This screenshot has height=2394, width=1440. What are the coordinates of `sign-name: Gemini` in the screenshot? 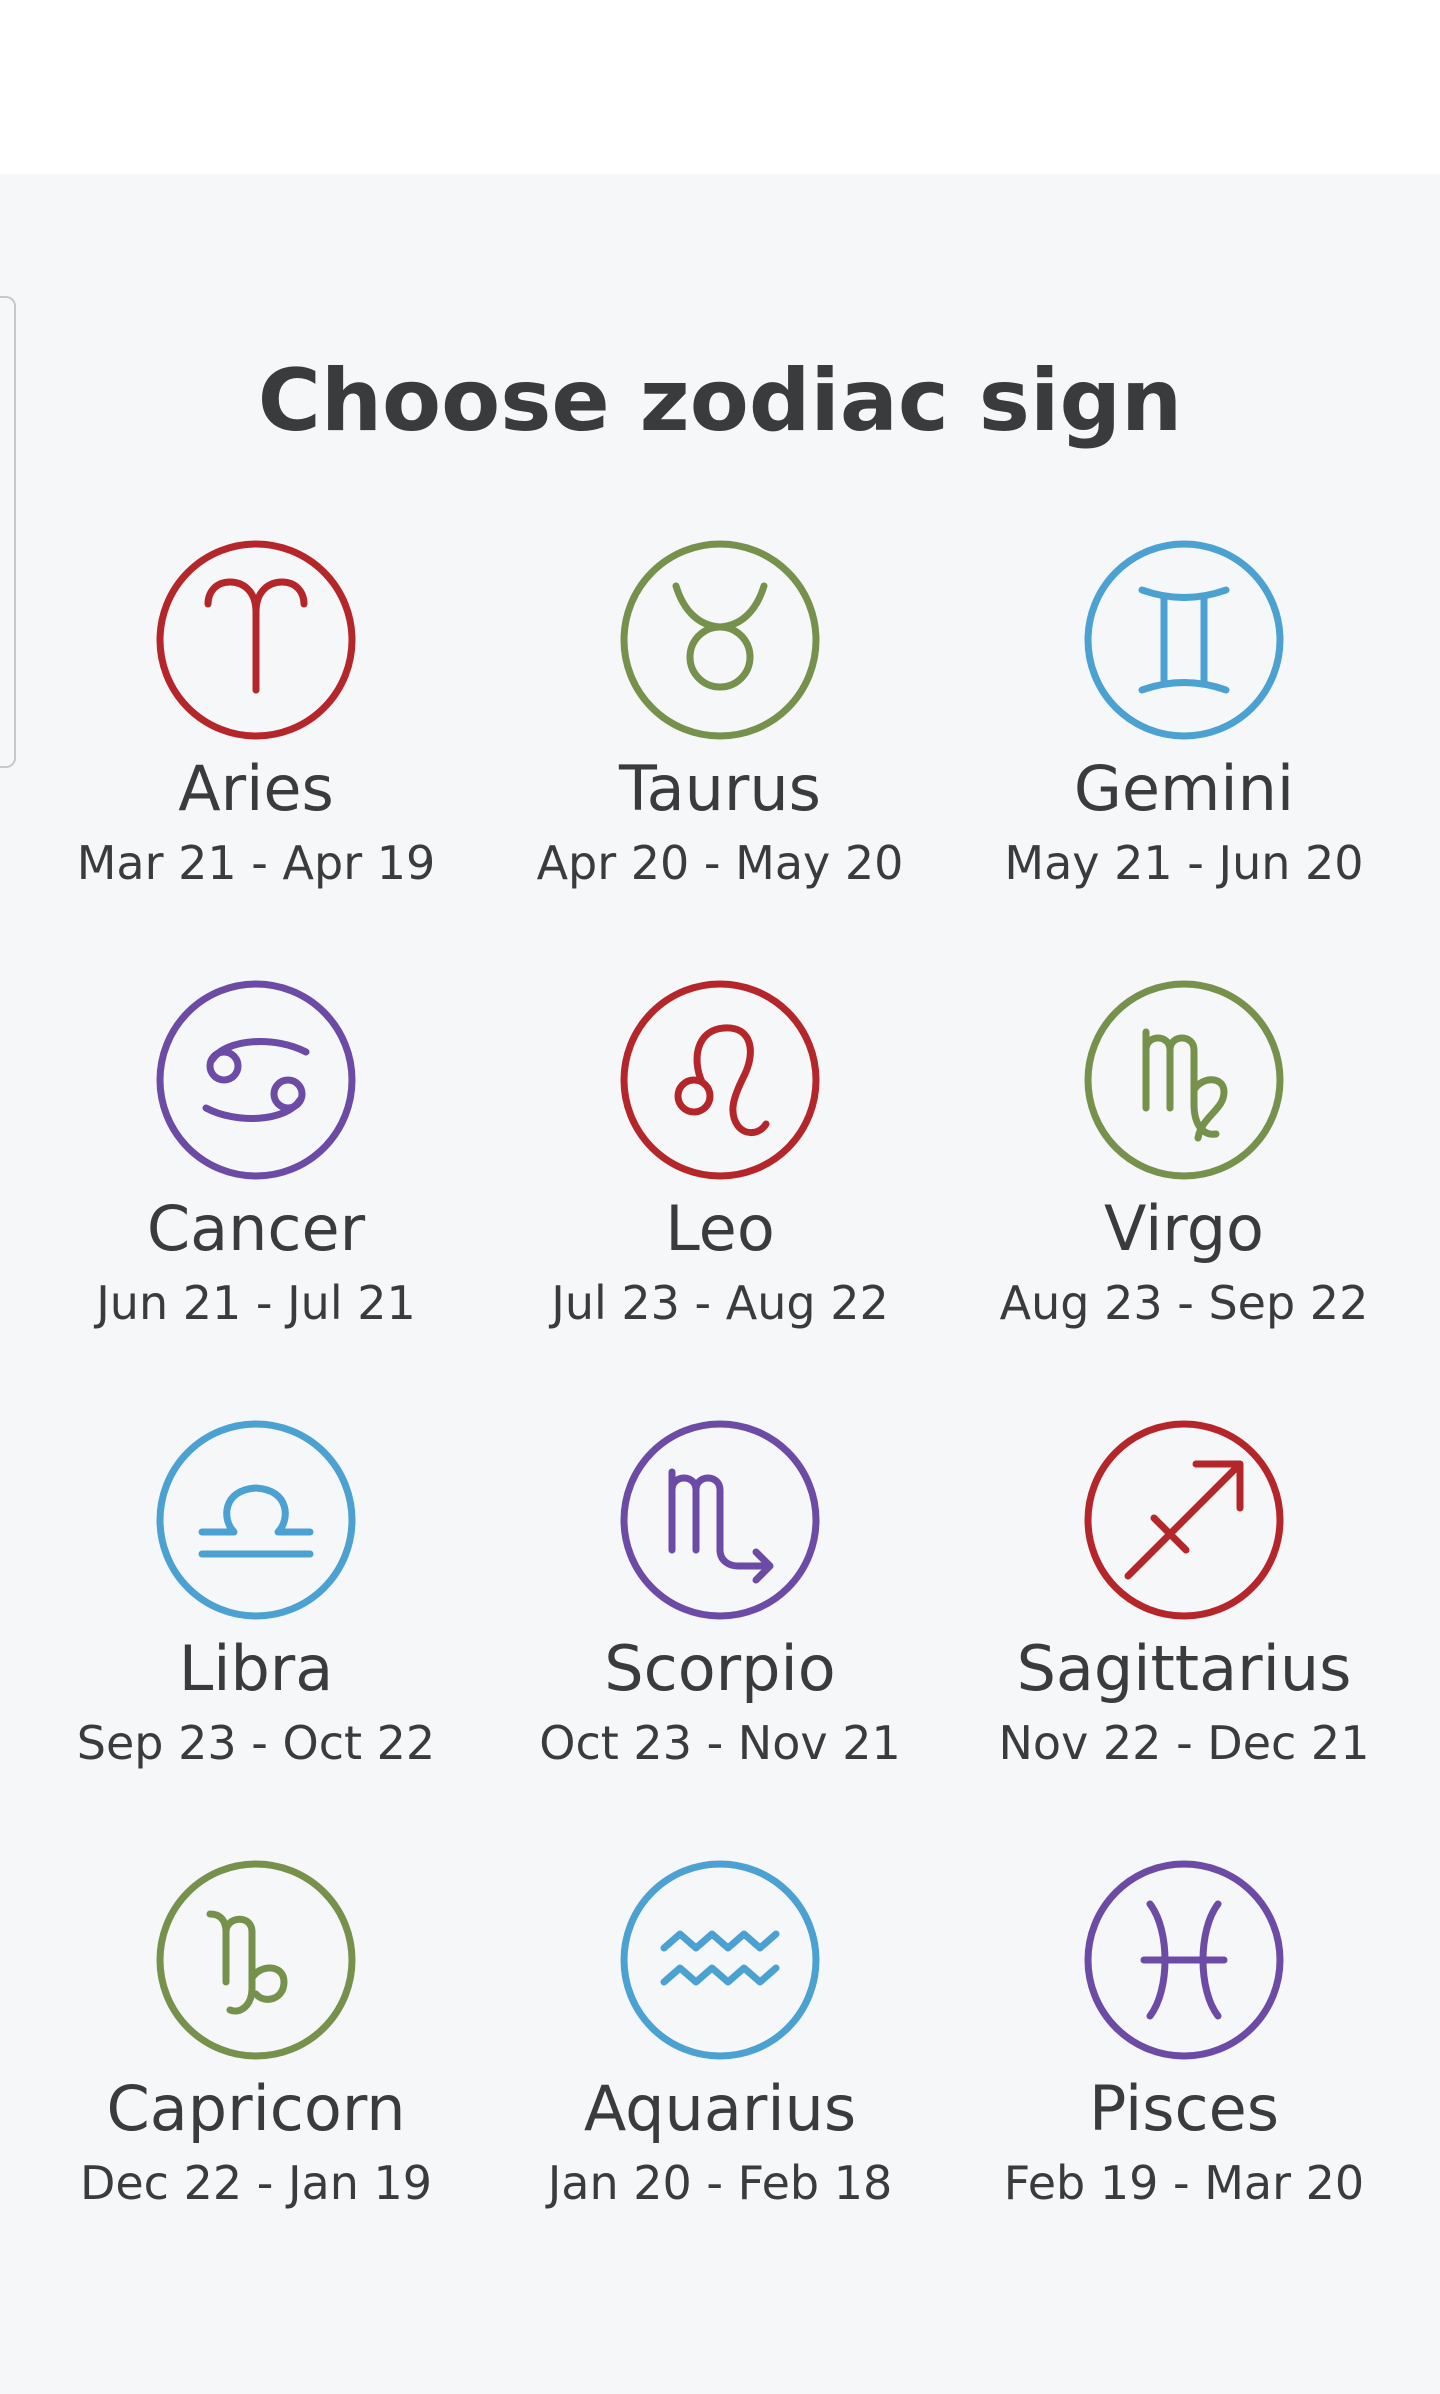 It's located at (1184, 788).